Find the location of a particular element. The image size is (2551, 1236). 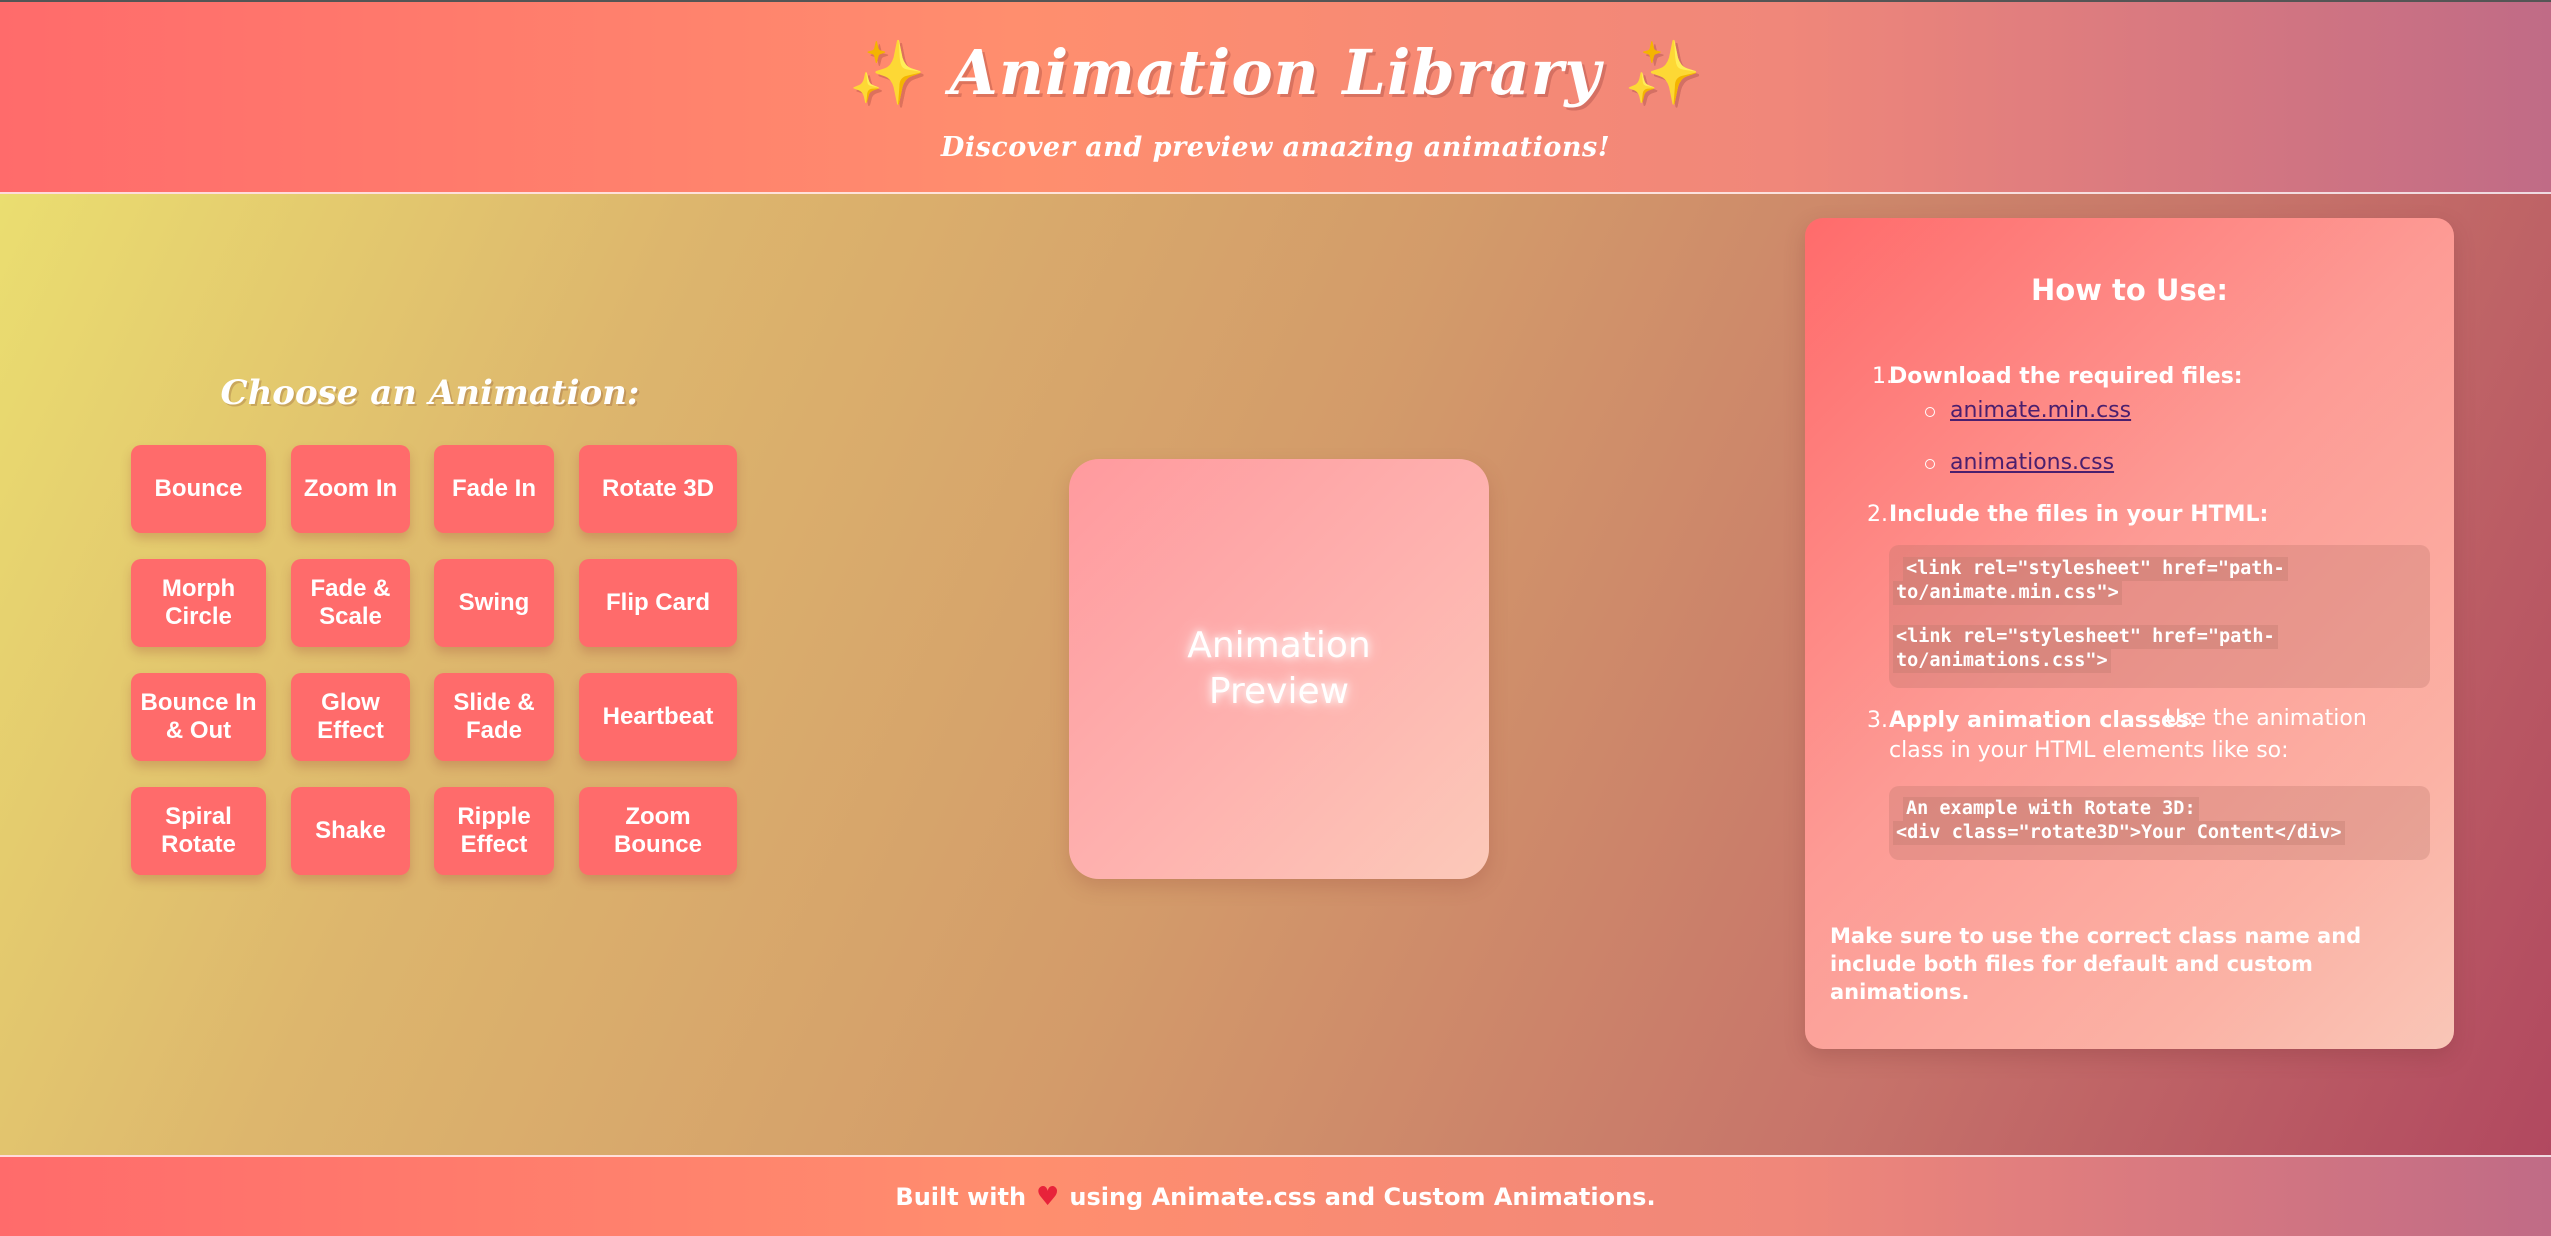

code-line: to/animate.min.css"> is located at coordinates (2007, 593).